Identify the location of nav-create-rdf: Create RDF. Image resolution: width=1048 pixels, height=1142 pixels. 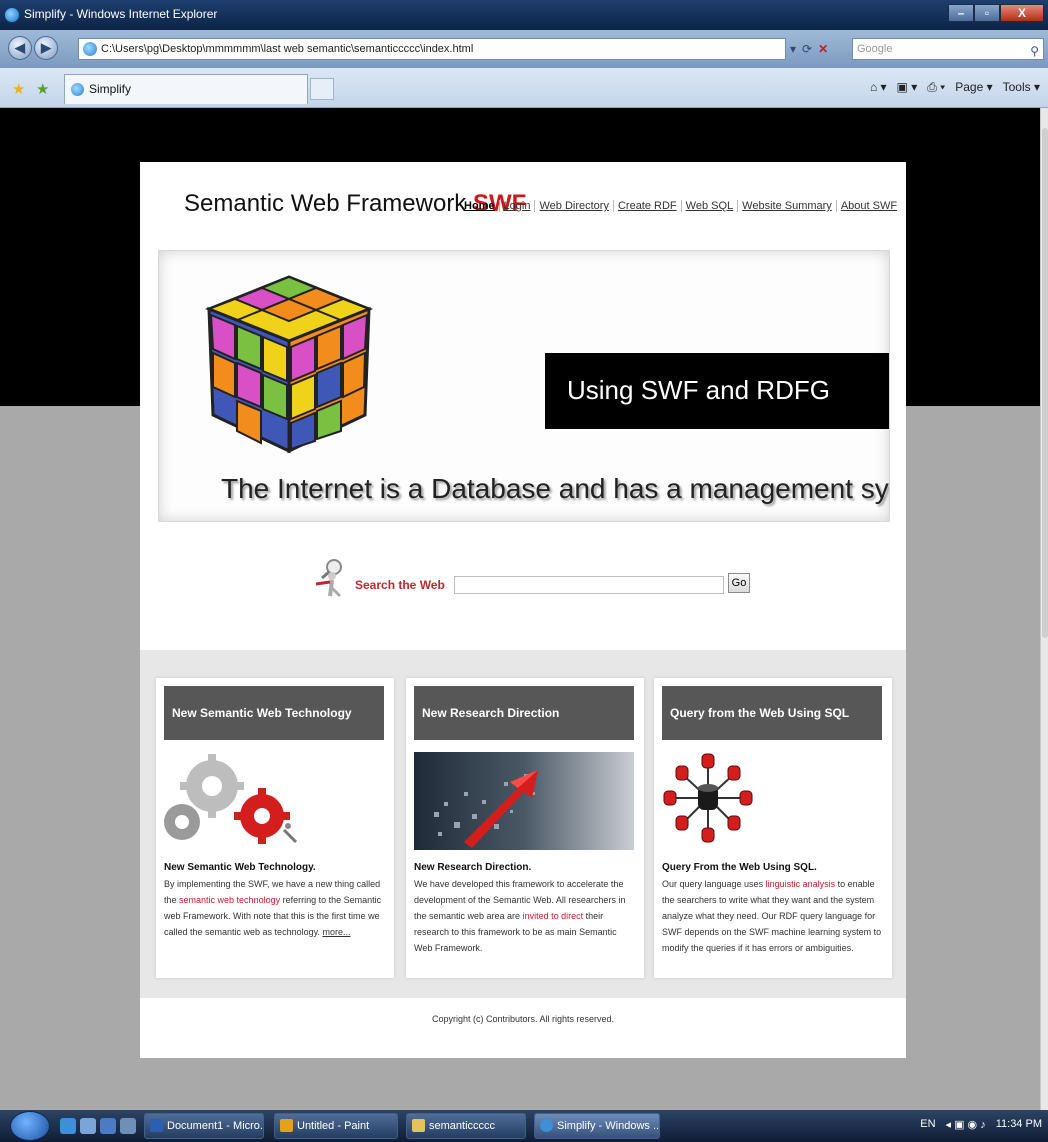
(648, 206).